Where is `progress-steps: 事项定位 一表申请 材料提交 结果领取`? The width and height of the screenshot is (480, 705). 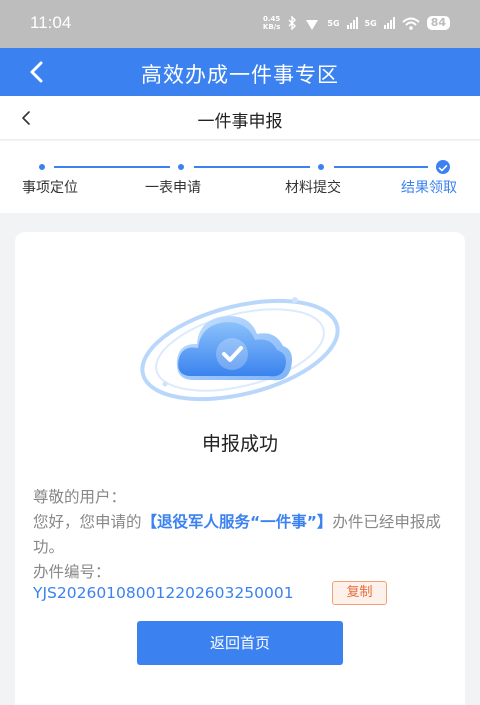
progress-steps: 事项定位 一表申请 材料提交 结果领取 is located at coordinates (240, 177).